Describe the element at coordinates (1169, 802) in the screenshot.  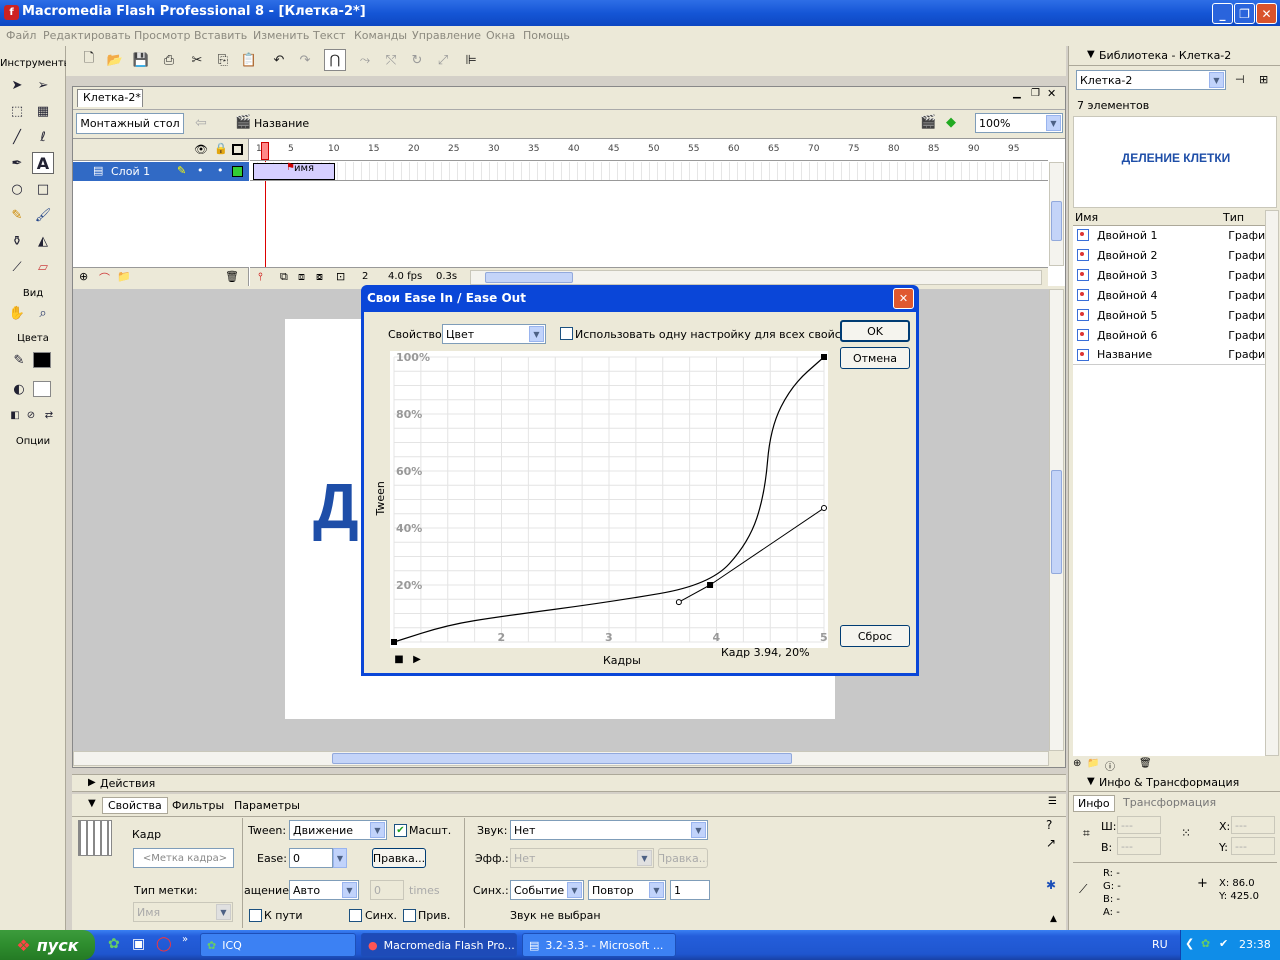
I see `tab-transform: Трансформация` at that location.